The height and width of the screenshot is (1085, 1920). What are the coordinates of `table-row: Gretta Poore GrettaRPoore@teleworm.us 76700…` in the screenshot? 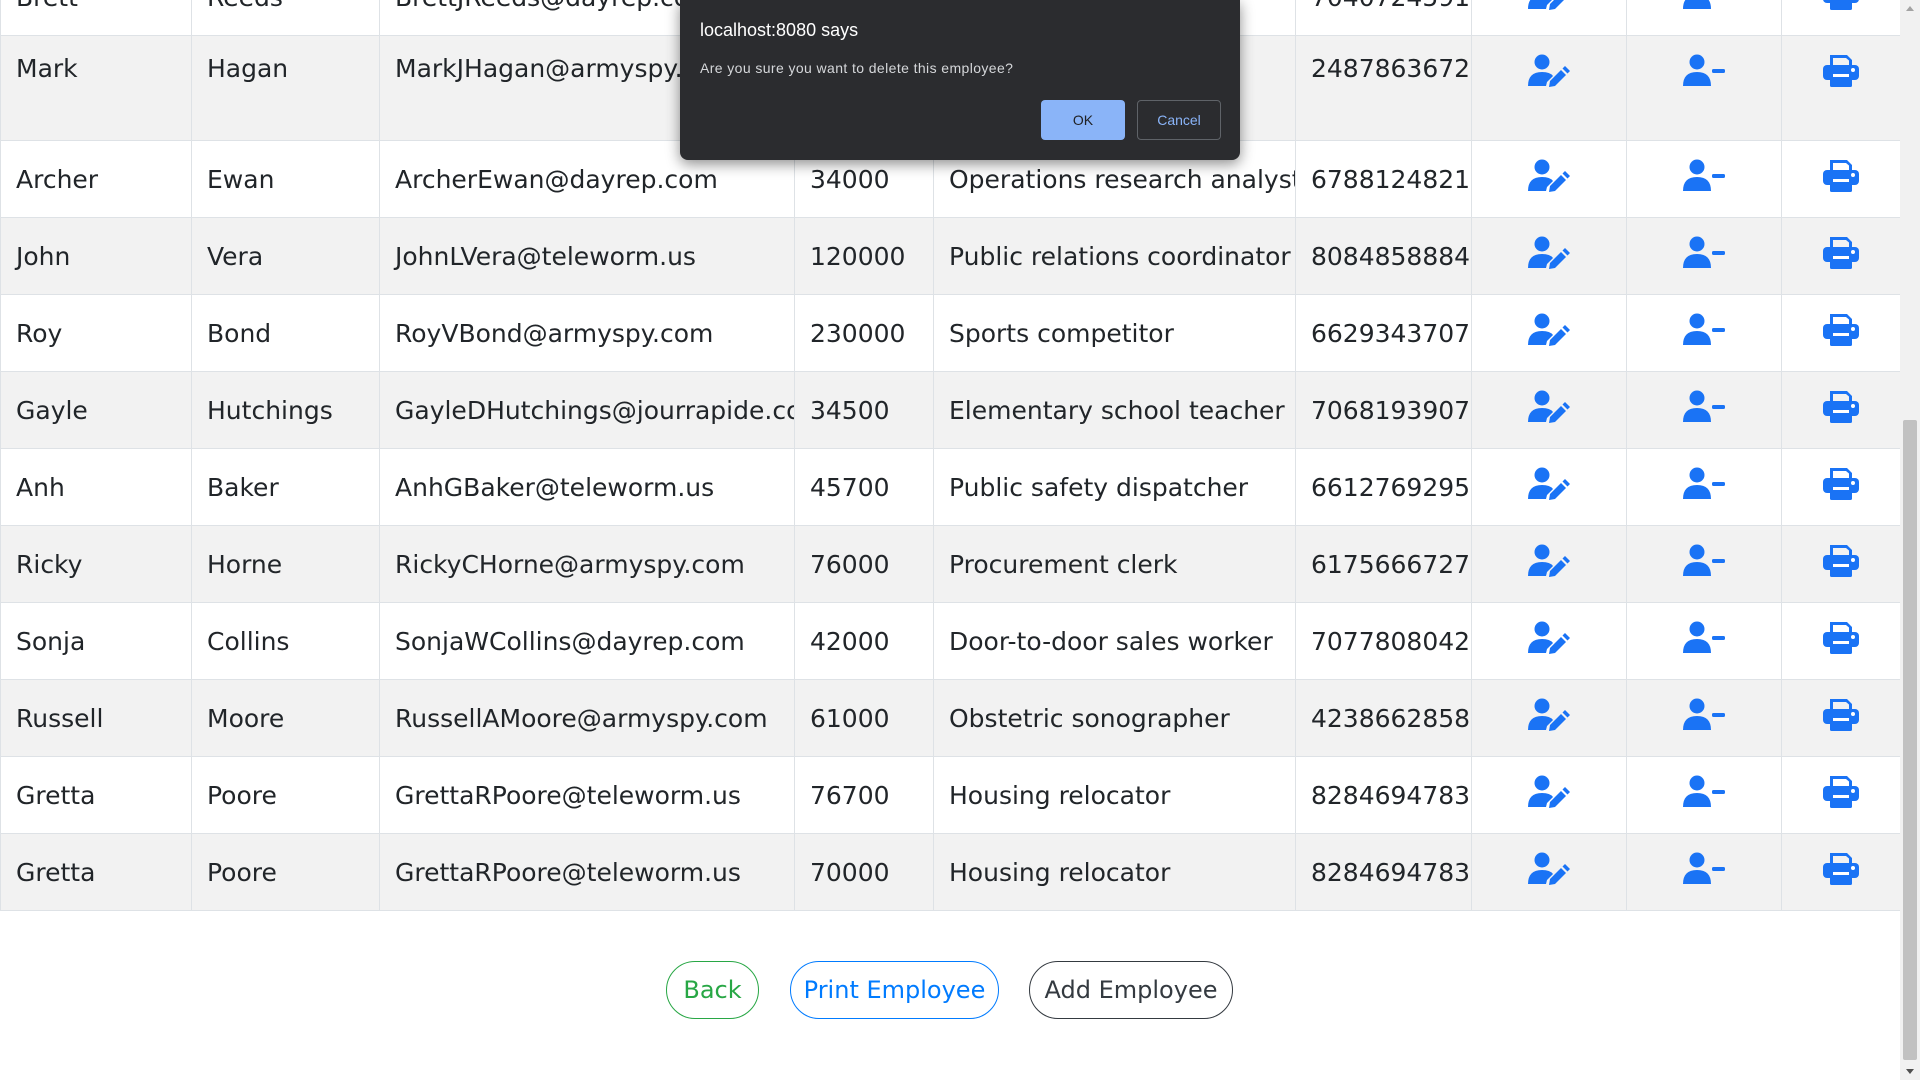 It's located at (950, 795).